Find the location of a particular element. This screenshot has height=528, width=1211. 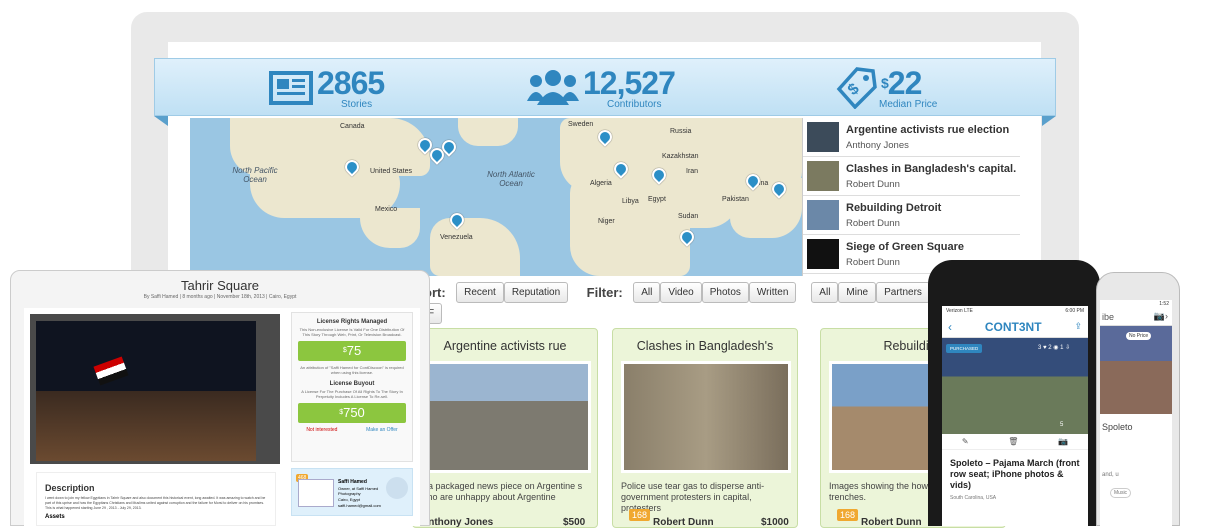

ocean-label-atlantic: North Atlantic Ocean is located at coordinates (511, 179).